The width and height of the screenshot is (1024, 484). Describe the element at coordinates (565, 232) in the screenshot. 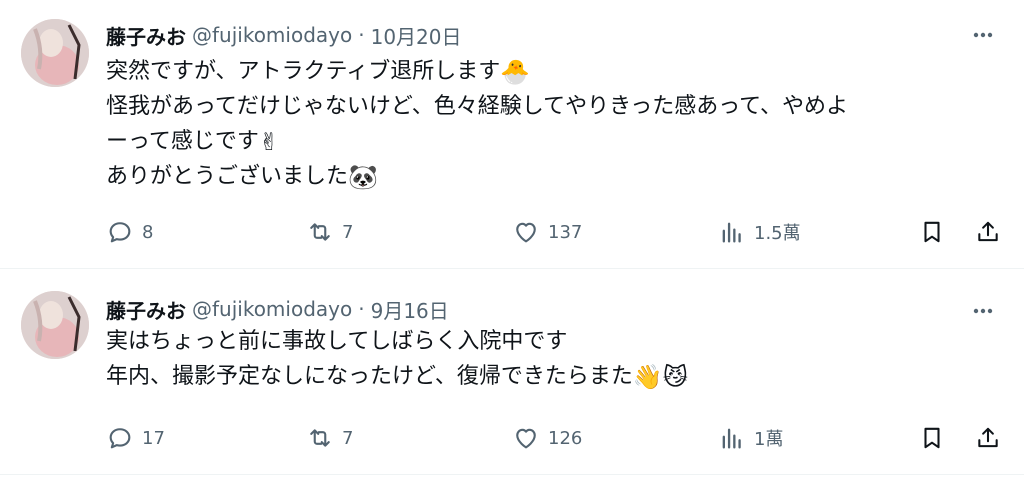

I see `like-count: 137` at that location.